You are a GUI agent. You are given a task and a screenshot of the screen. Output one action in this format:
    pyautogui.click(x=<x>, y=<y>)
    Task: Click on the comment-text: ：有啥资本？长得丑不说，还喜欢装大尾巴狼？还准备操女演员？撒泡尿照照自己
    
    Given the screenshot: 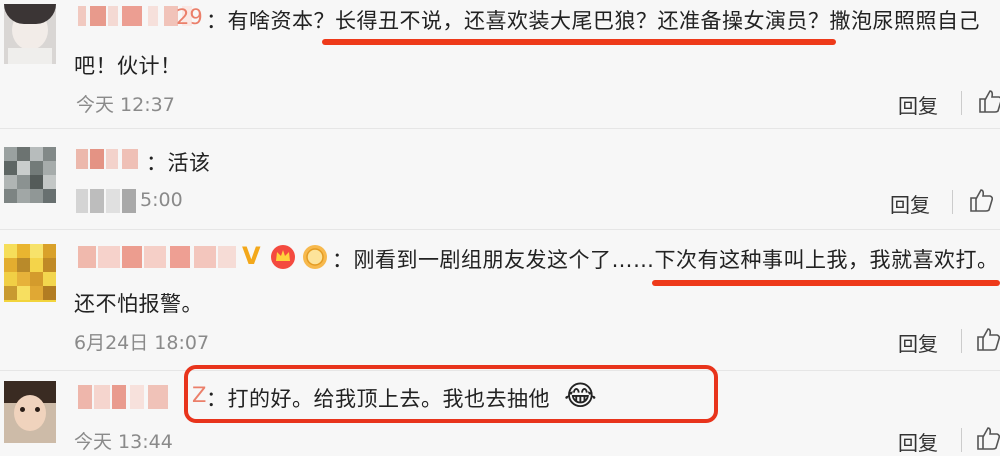 What is the action you would take?
    pyautogui.click(x=593, y=21)
    